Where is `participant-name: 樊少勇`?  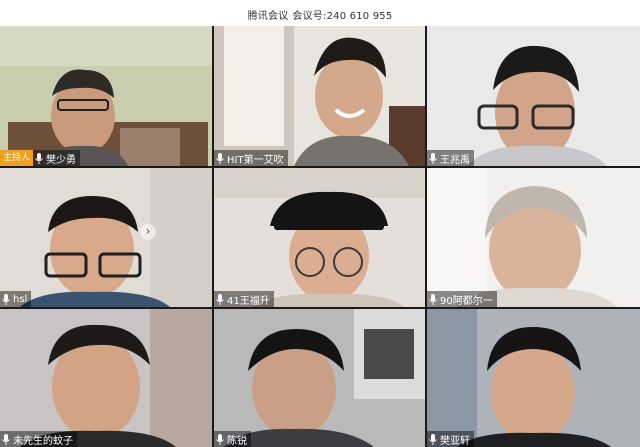 participant-name: 樊少勇 is located at coordinates (61, 160).